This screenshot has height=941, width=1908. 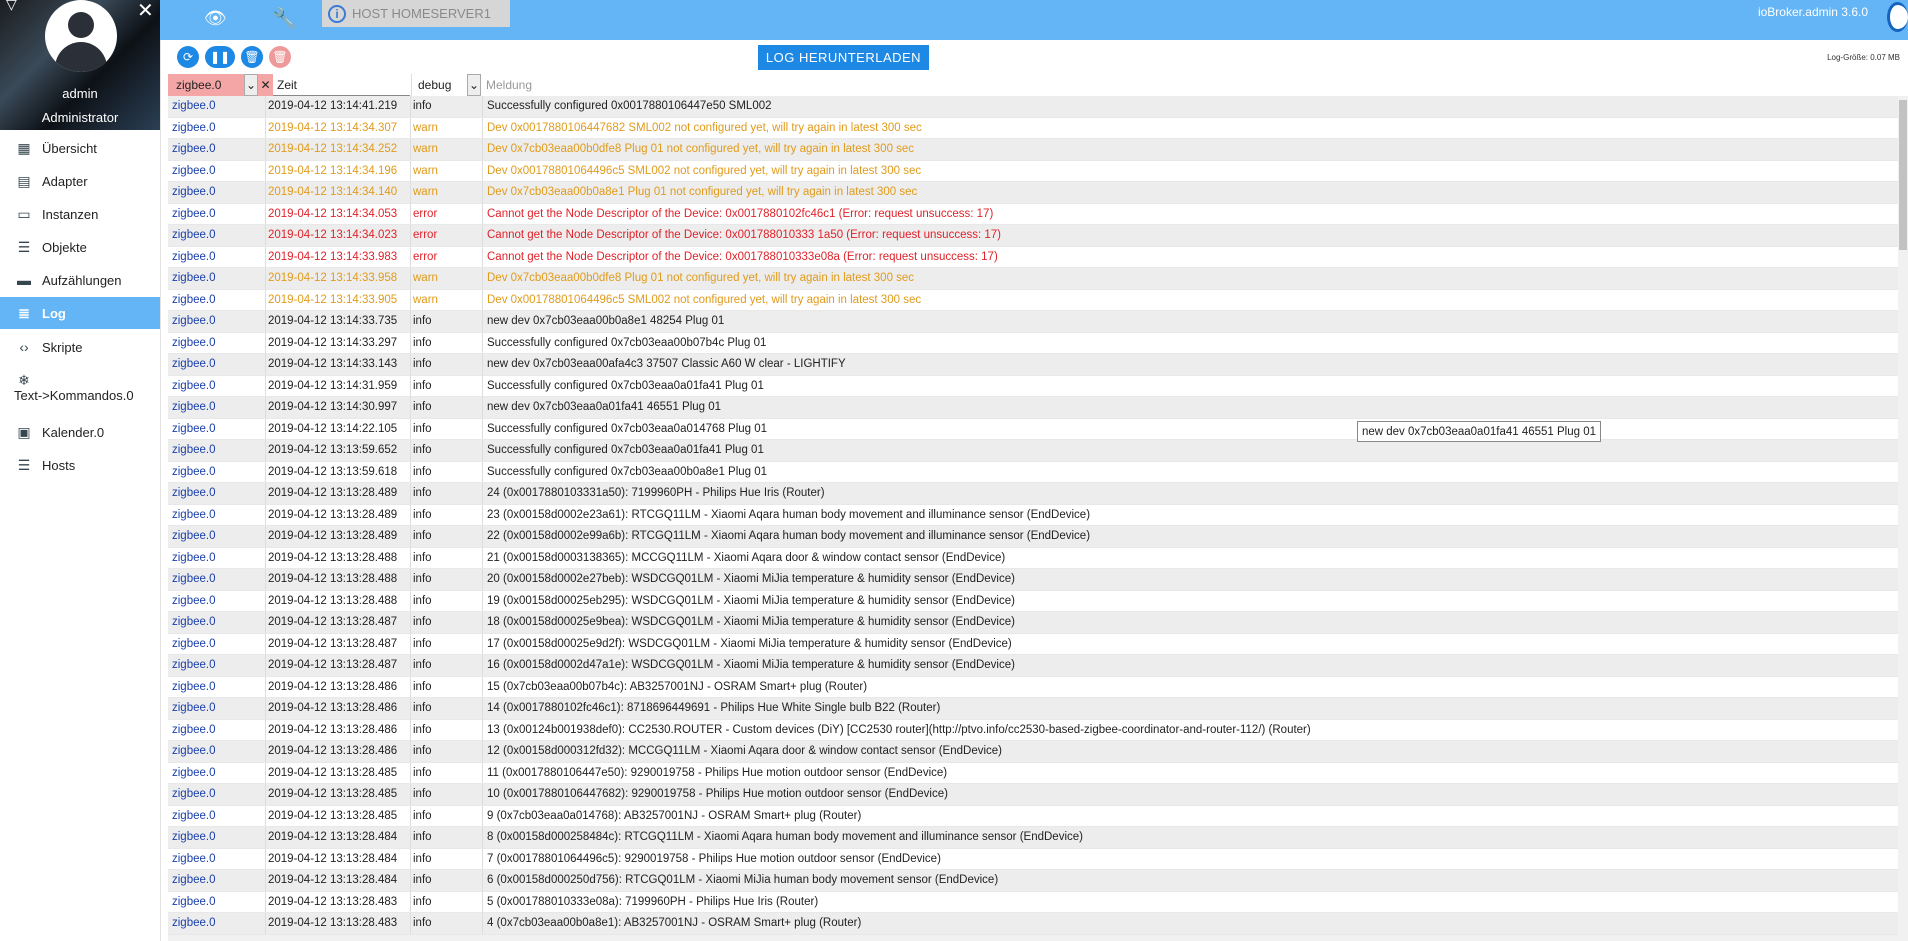 What do you see at coordinates (843, 57) in the screenshot?
I see `download-log-button: LOG HERUNTERLADEN` at bounding box center [843, 57].